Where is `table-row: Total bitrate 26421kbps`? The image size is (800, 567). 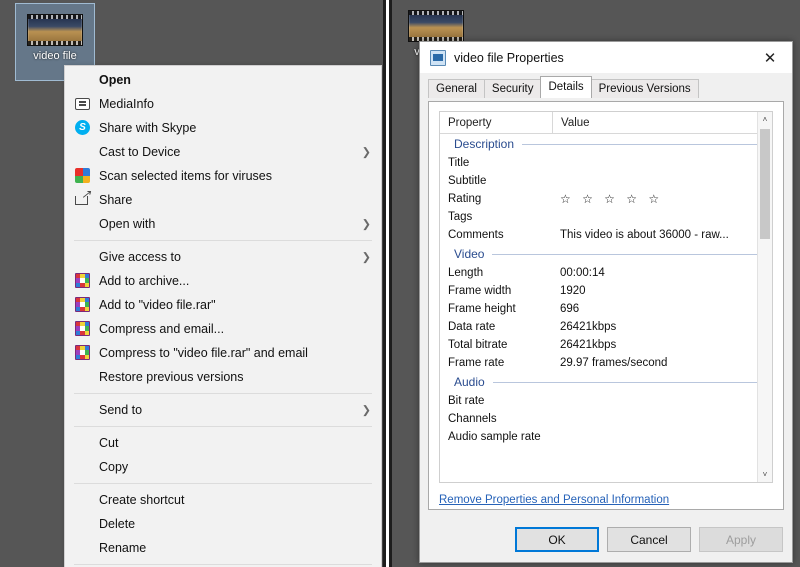 table-row: Total bitrate 26421kbps is located at coordinates (606, 345).